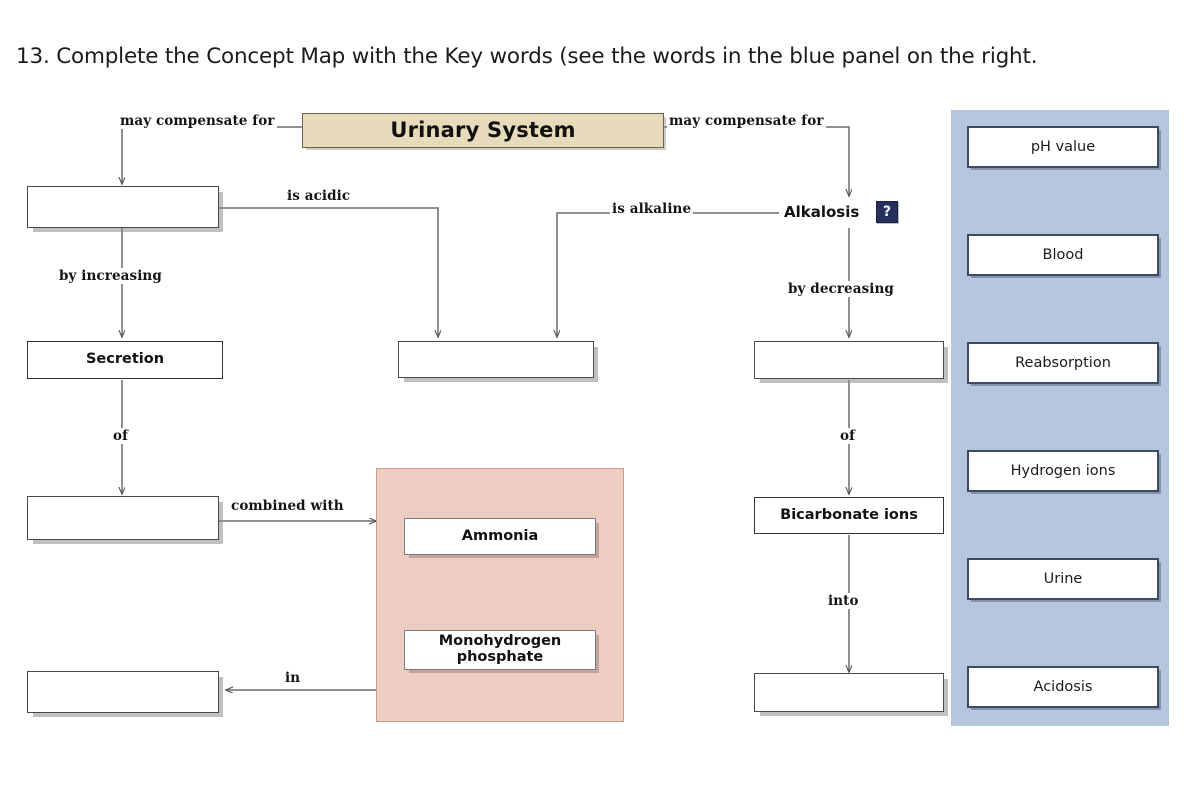 The width and height of the screenshot is (1200, 794). I want to click on key-item-blood: Blood, so click(1063, 255).